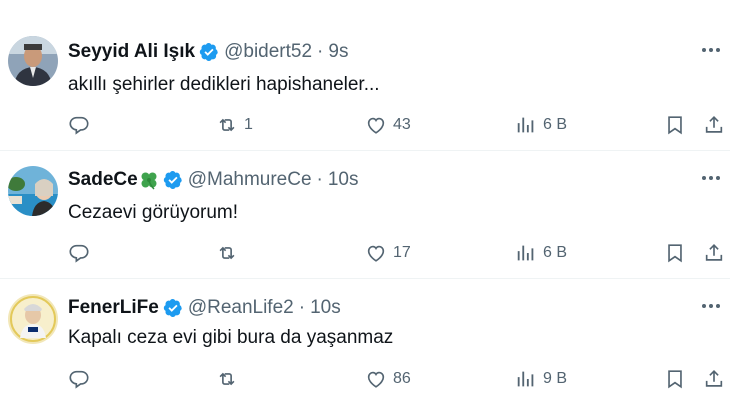 The width and height of the screenshot is (730, 420). Describe the element at coordinates (153, 212) in the screenshot. I see `tweet-text: Cezaevi görüyorum!` at that location.